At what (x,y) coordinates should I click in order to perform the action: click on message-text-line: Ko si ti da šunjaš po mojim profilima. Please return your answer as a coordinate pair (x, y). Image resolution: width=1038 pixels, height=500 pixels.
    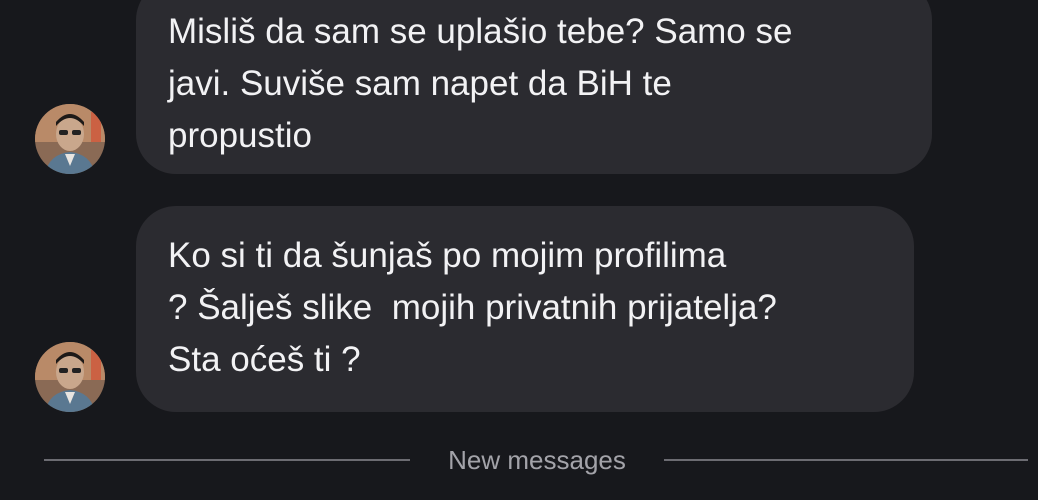
    Looking at the image, I should click on (447, 255).